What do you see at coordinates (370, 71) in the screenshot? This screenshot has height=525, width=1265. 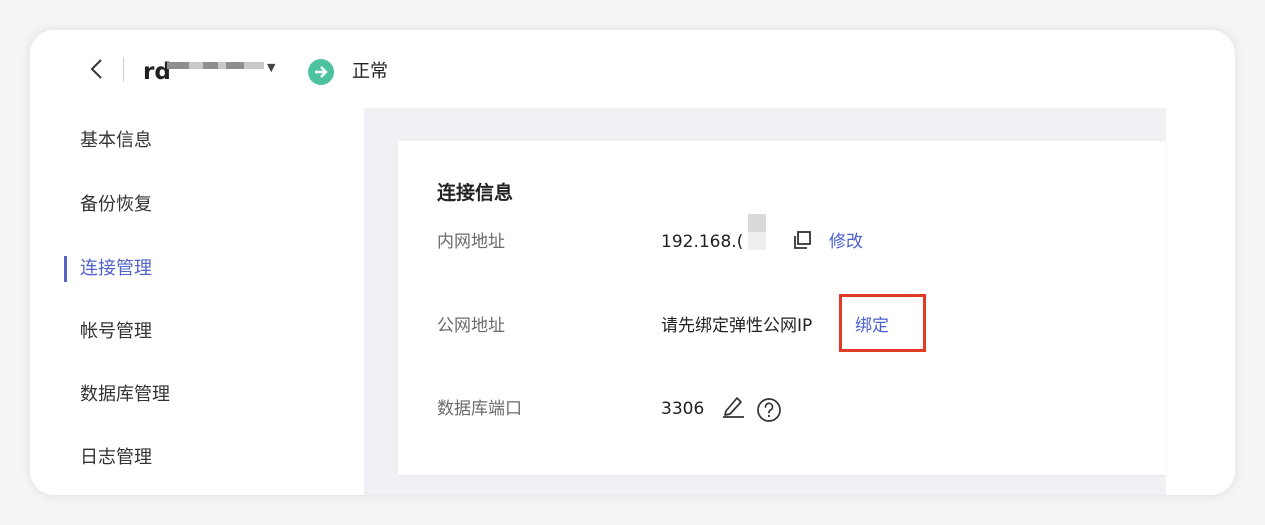 I see `status-text: 正常` at bounding box center [370, 71].